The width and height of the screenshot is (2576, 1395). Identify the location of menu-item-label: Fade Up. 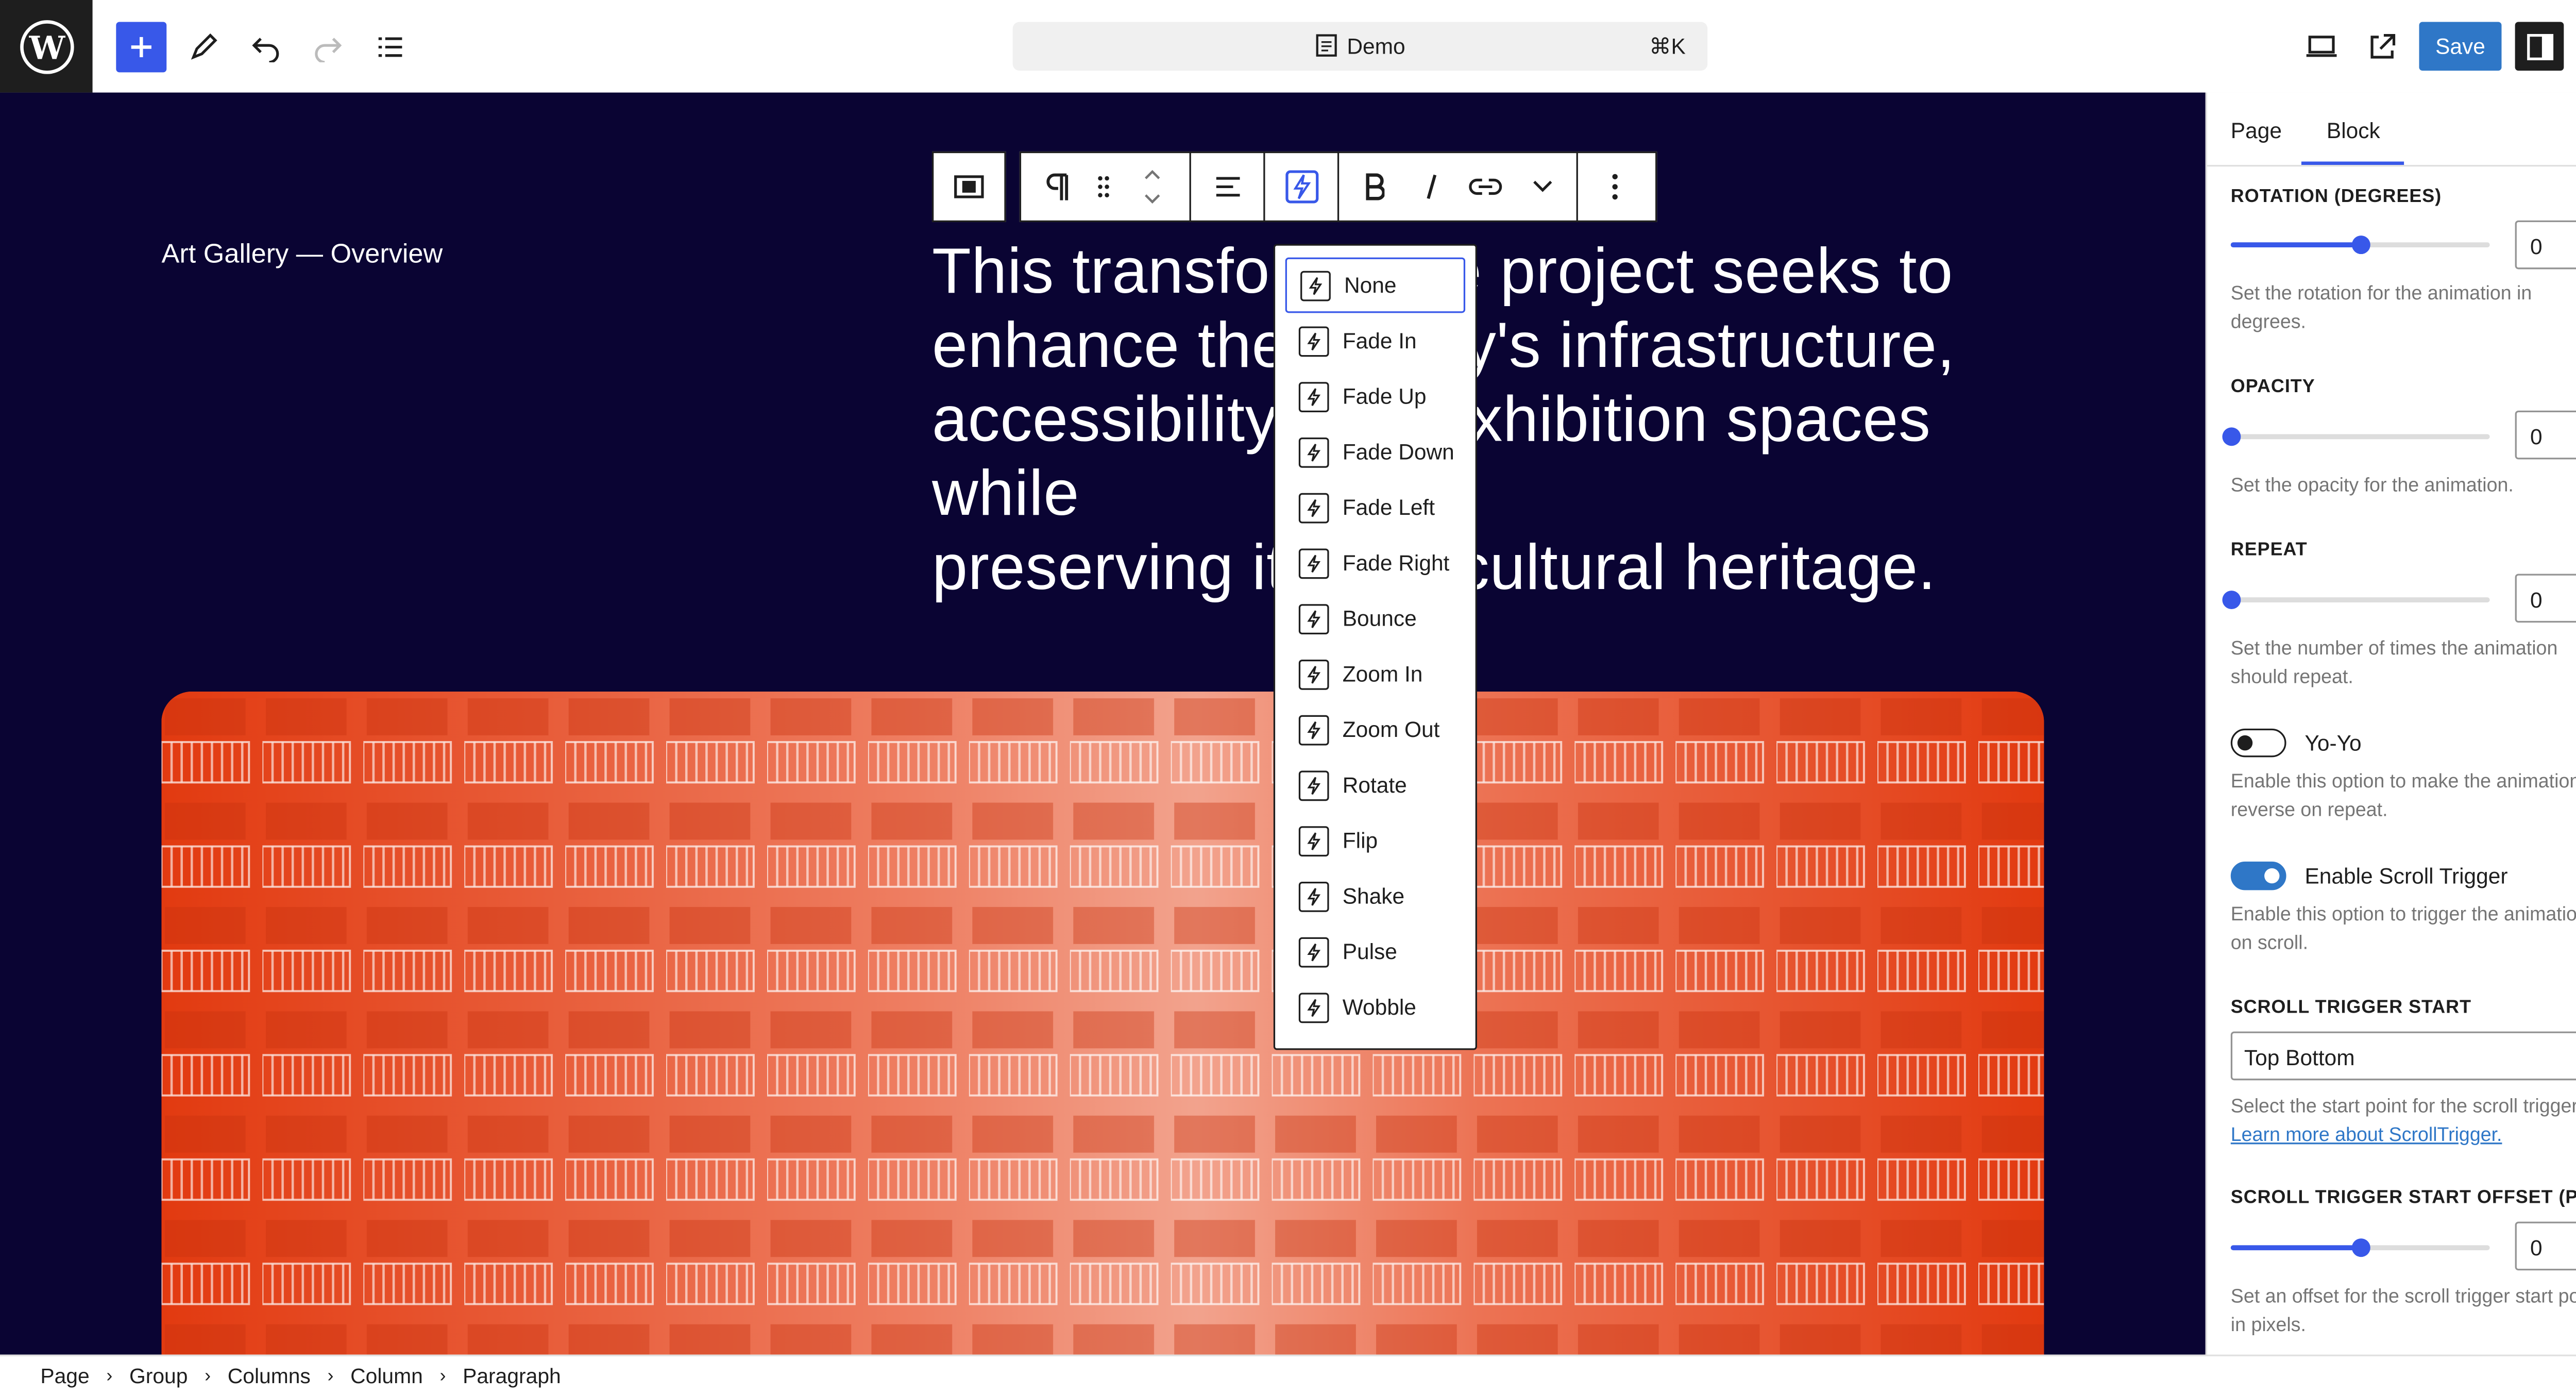
(1384, 396).